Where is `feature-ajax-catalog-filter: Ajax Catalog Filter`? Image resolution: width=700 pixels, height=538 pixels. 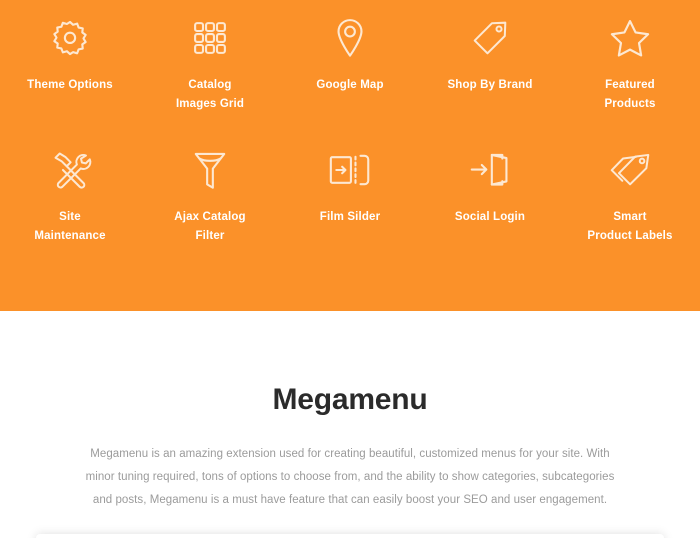
feature-ajax-catalog-filter: Ajax Catalog Filter is located at coordinates (210, 193).